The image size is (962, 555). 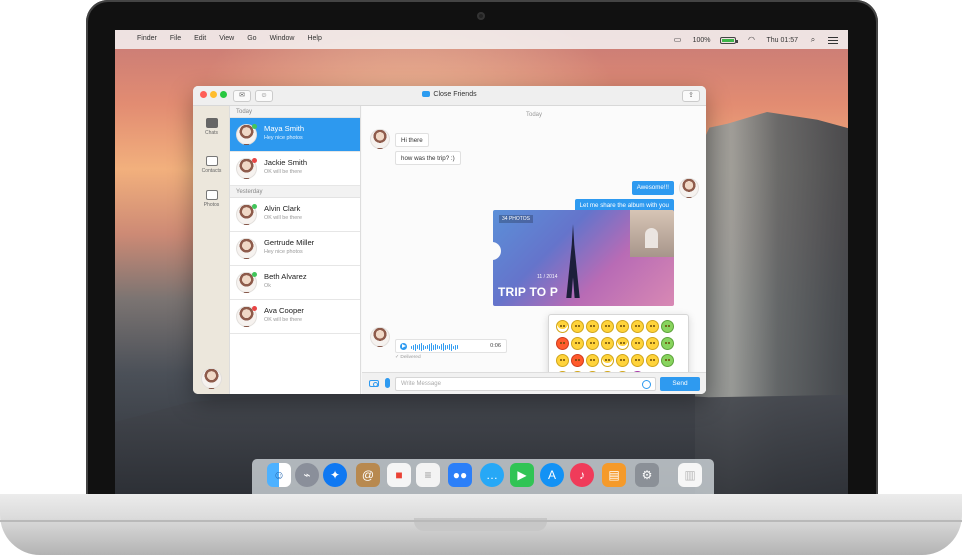 What do you see at coordinates (583, 258) in the screenshot?
I see `shared-album-card: 34 PHOTOS 11 / 2014 TRIP TO P` at bounding box center [583, 258].